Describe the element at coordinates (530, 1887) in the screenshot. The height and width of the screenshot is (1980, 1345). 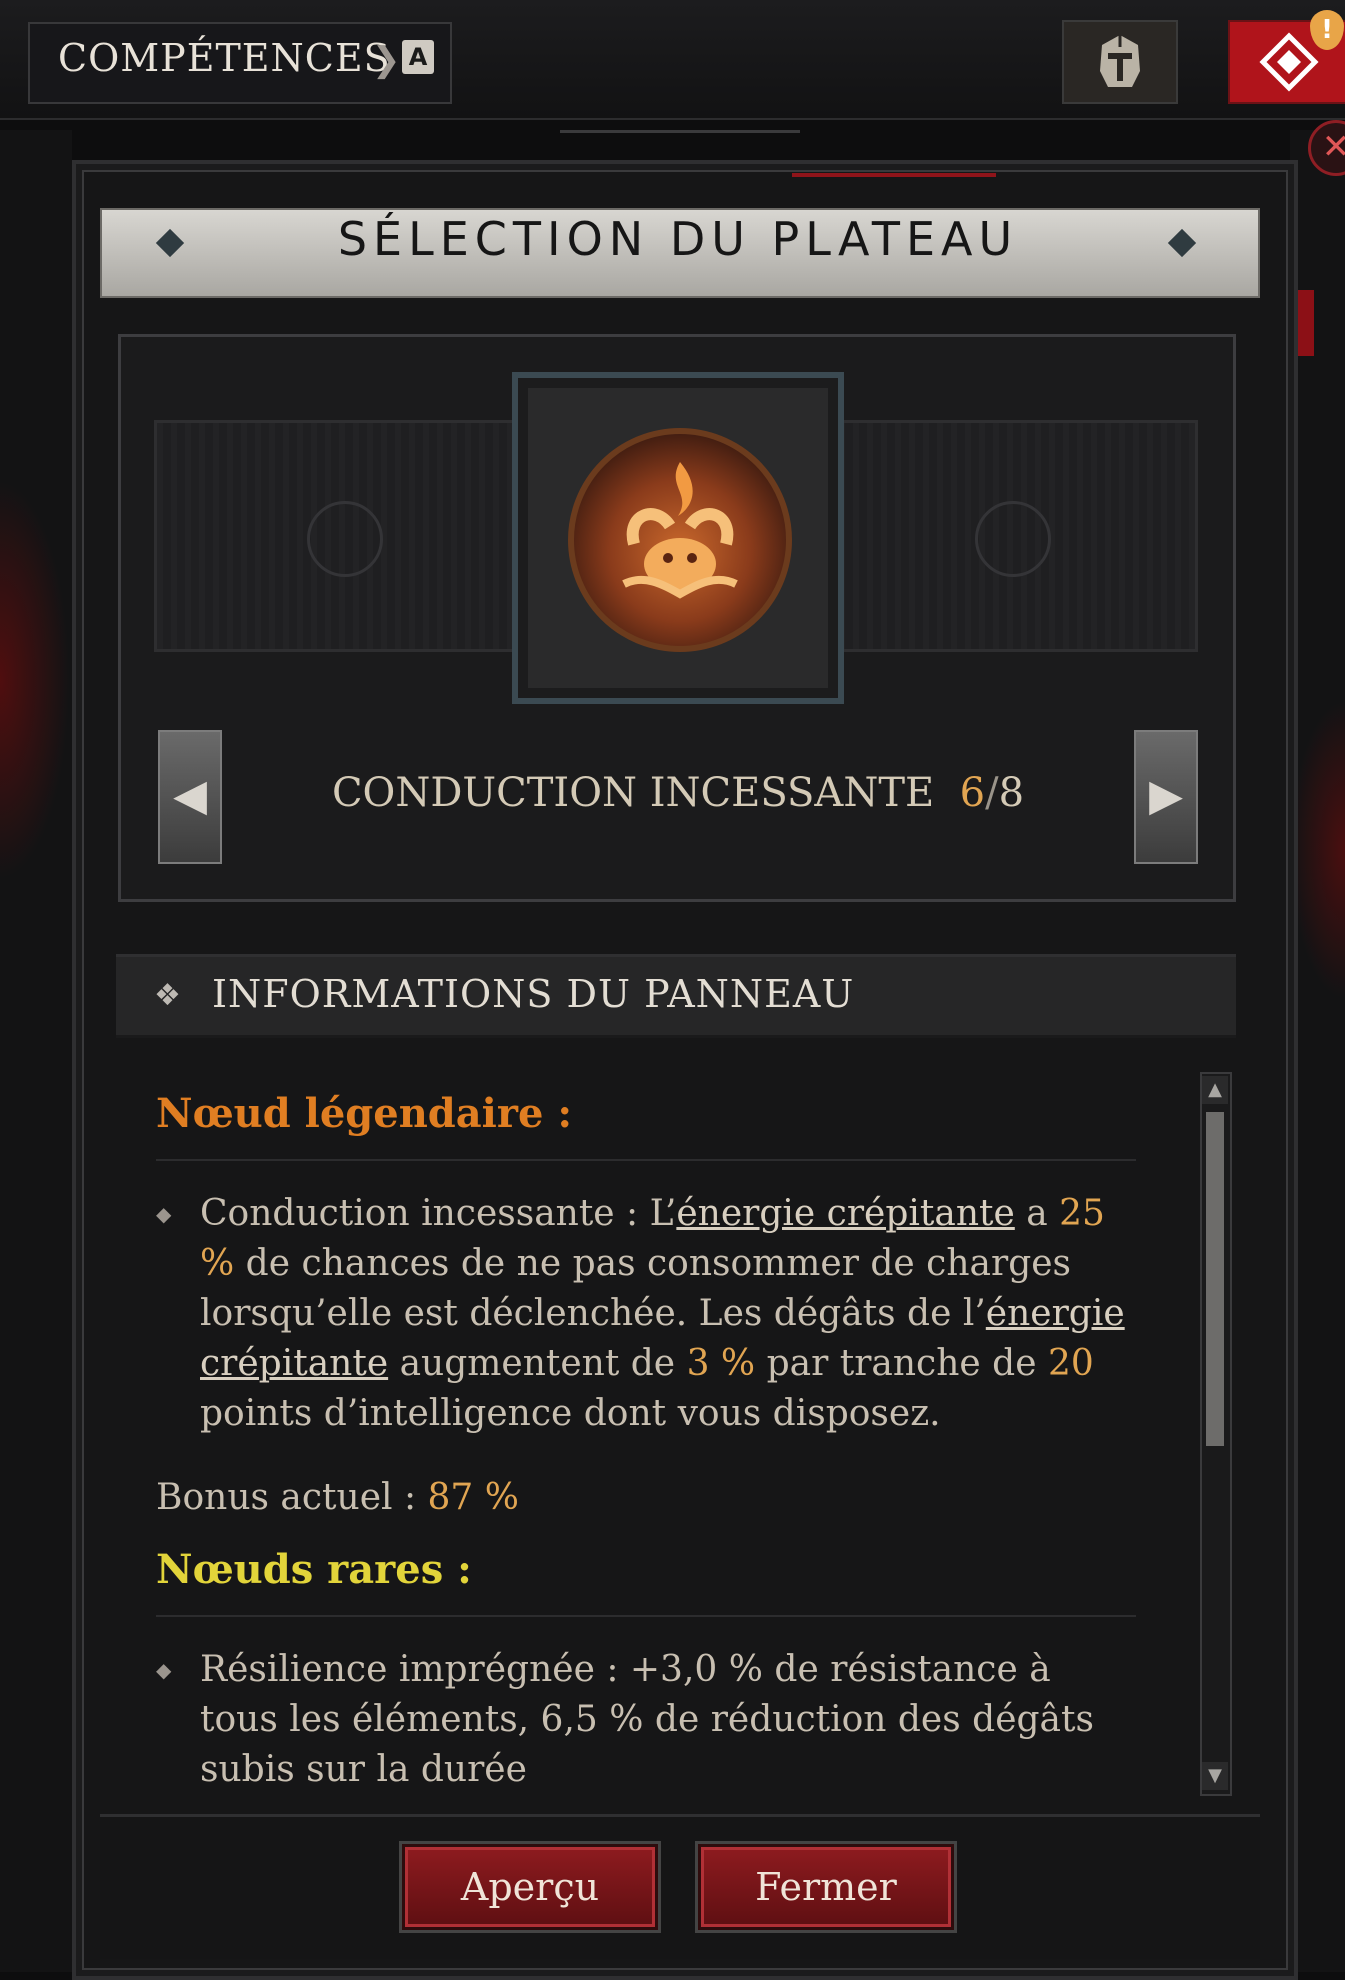
I see `preview-button: Aperçu` at that location.